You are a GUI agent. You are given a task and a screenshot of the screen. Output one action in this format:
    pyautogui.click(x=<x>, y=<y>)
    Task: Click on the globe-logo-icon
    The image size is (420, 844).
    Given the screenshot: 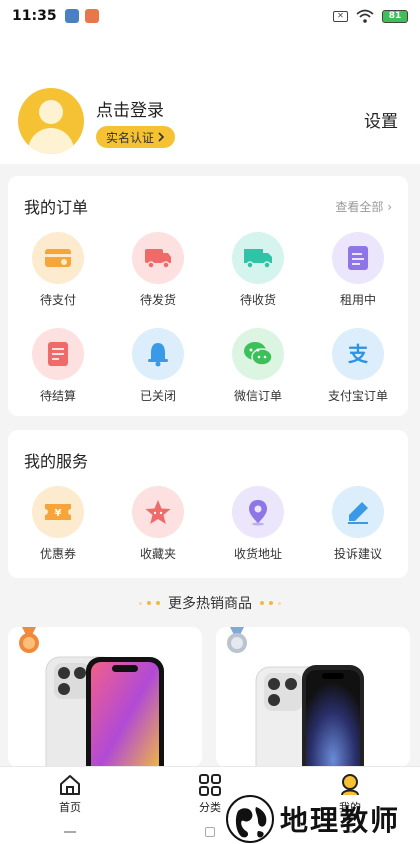 What is the action you would take?
    pyautogui.click(x=250, y=819)
    